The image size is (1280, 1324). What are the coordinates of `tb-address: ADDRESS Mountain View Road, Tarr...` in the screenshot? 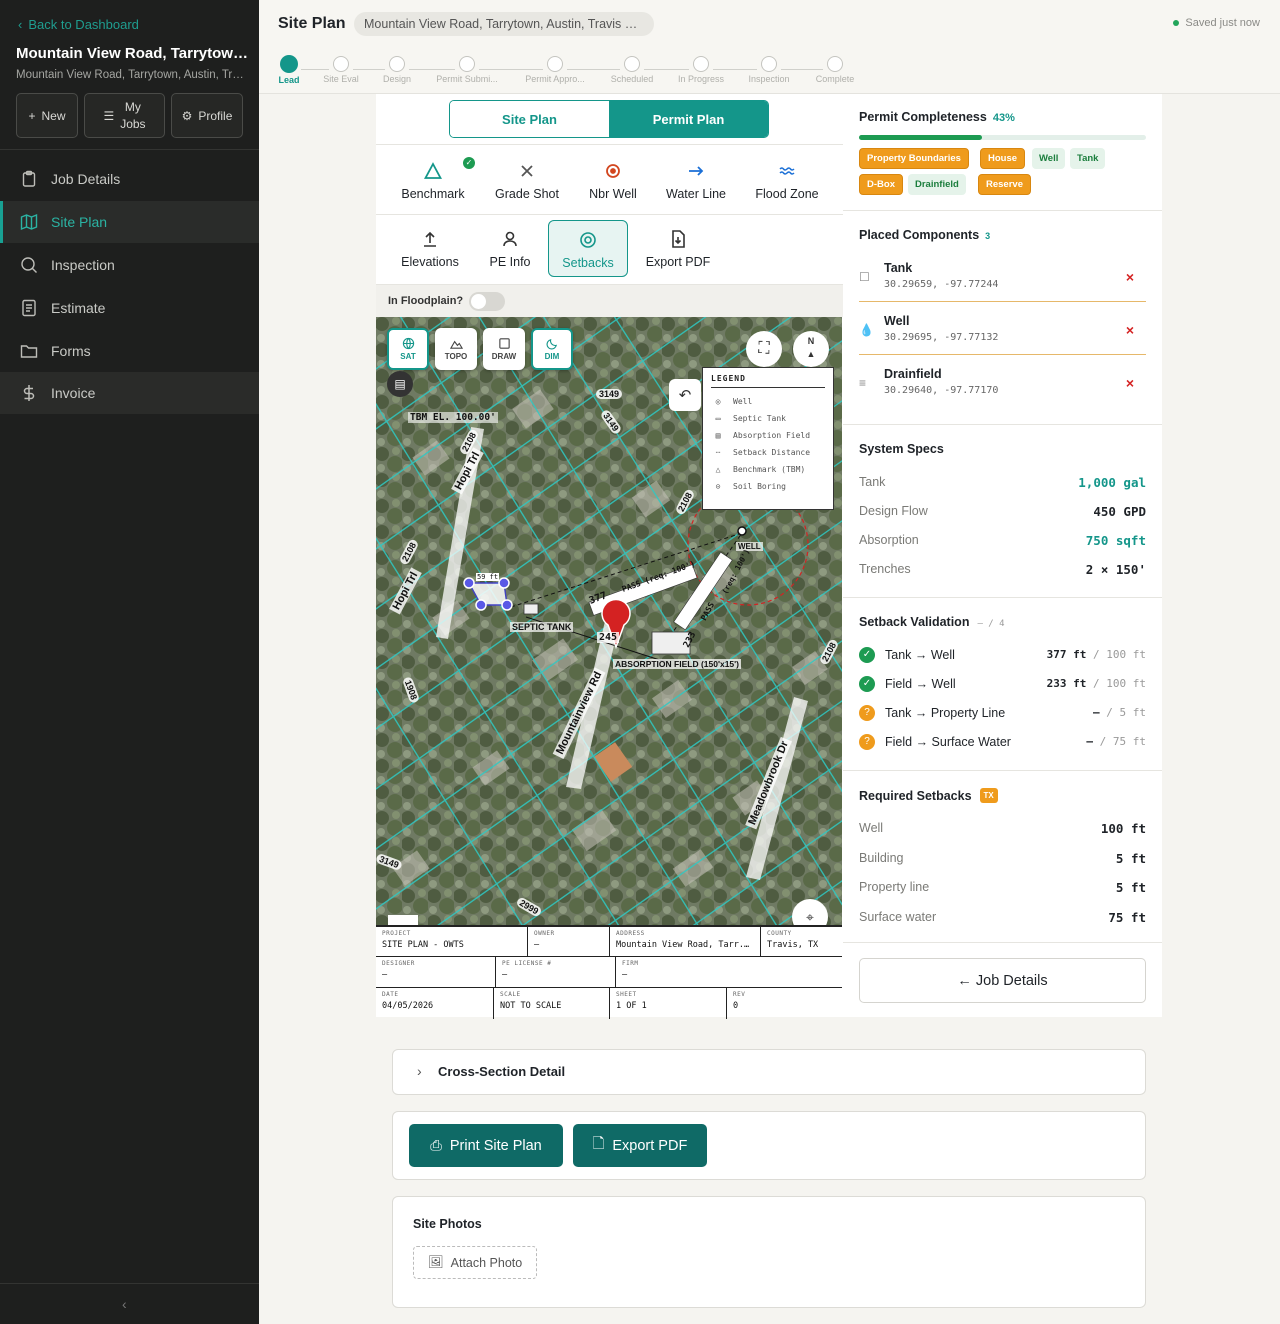 It's located at (684, 941).